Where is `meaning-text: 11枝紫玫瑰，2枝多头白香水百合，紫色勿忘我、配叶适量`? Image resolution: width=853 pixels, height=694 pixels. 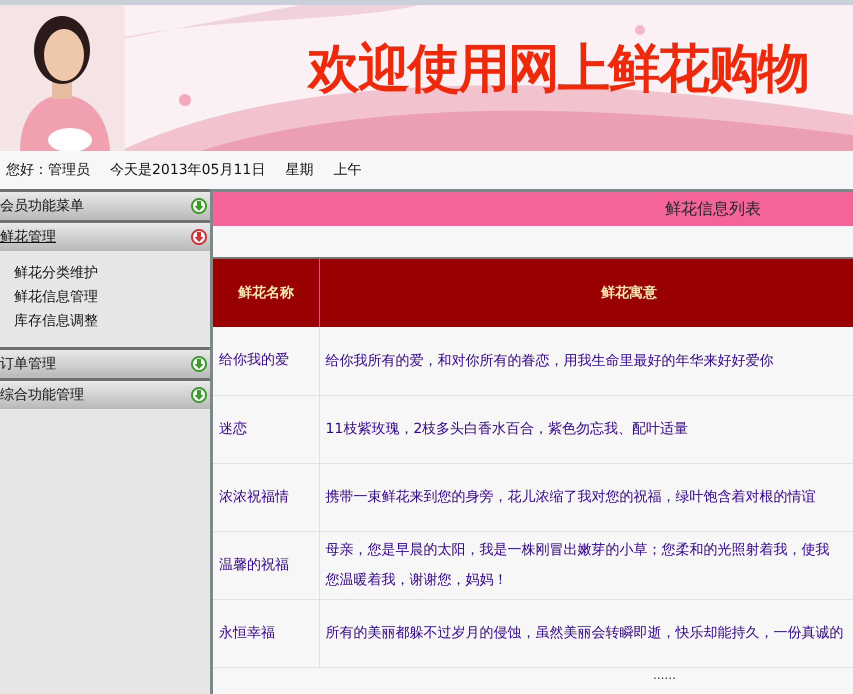 meaning-text: 11枝紫玫瑰，2枝多头白香水百合，紫色勿忘我、配叶适量 is located at coordinates (507, 429).